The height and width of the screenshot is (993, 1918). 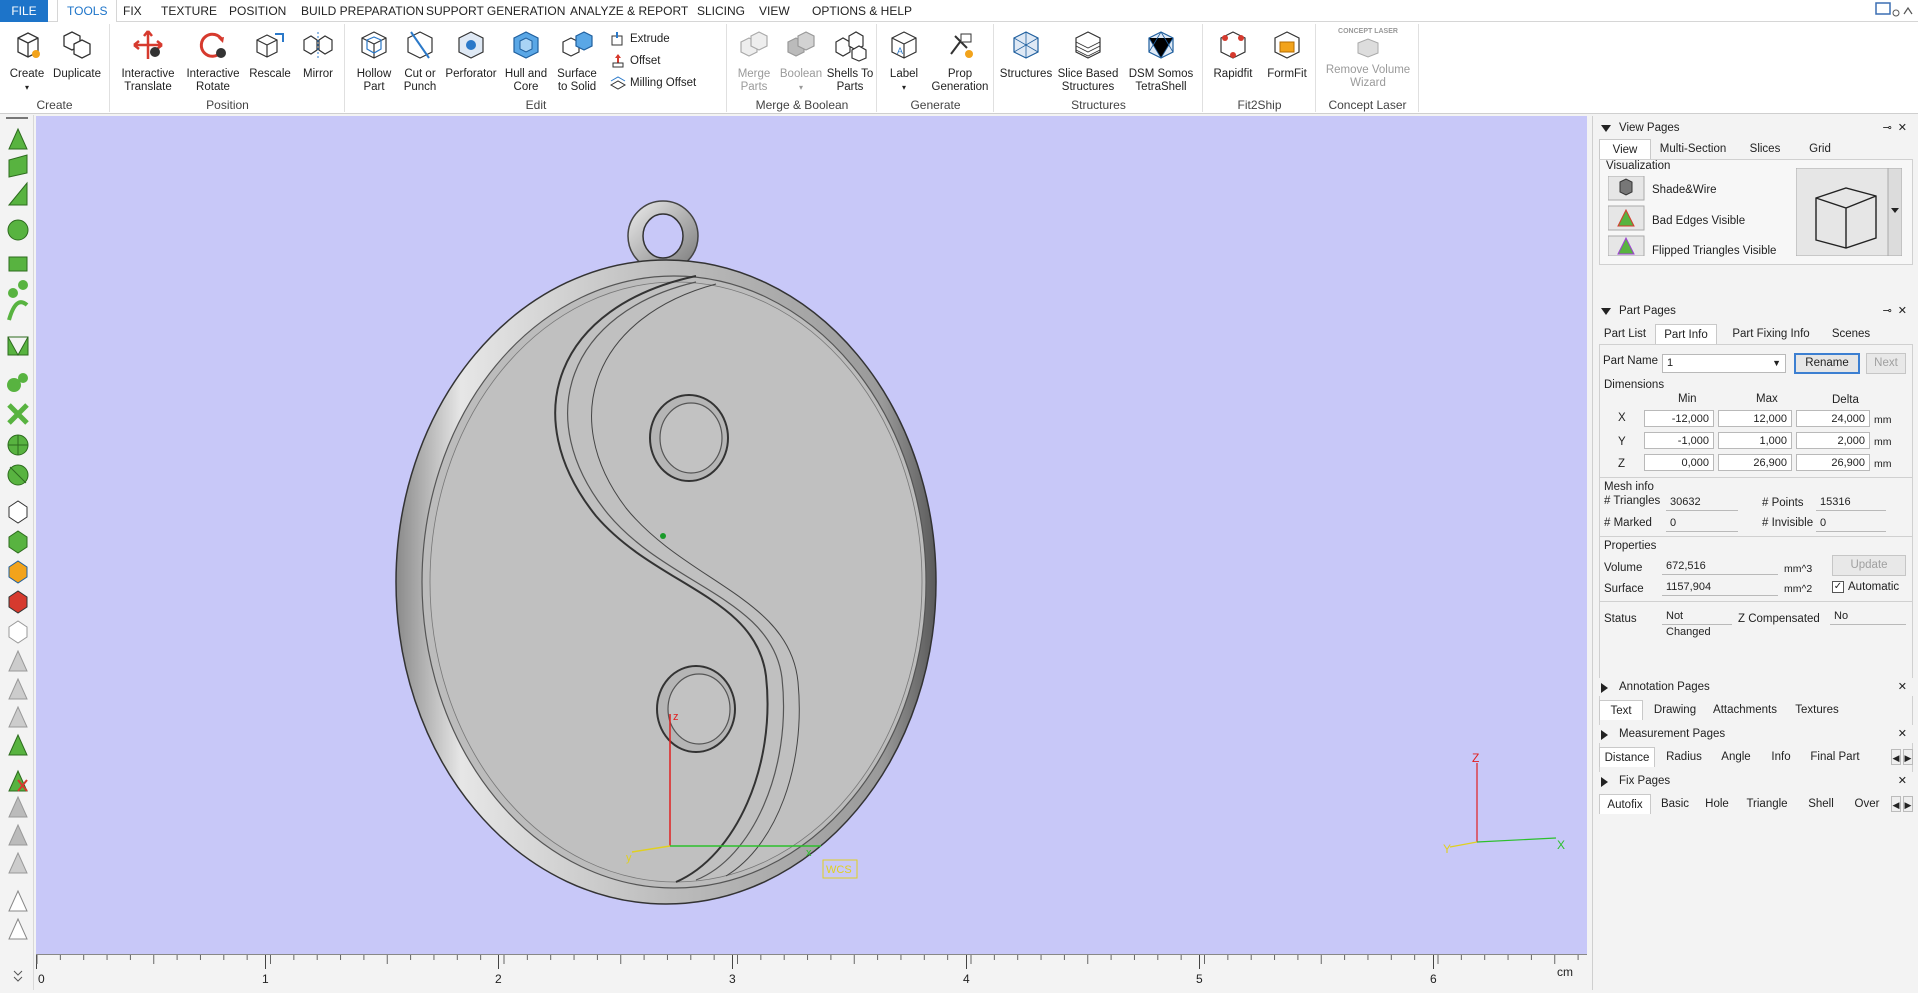 I want to click on tab-angle: Angle, so click(x=1736, y=757).